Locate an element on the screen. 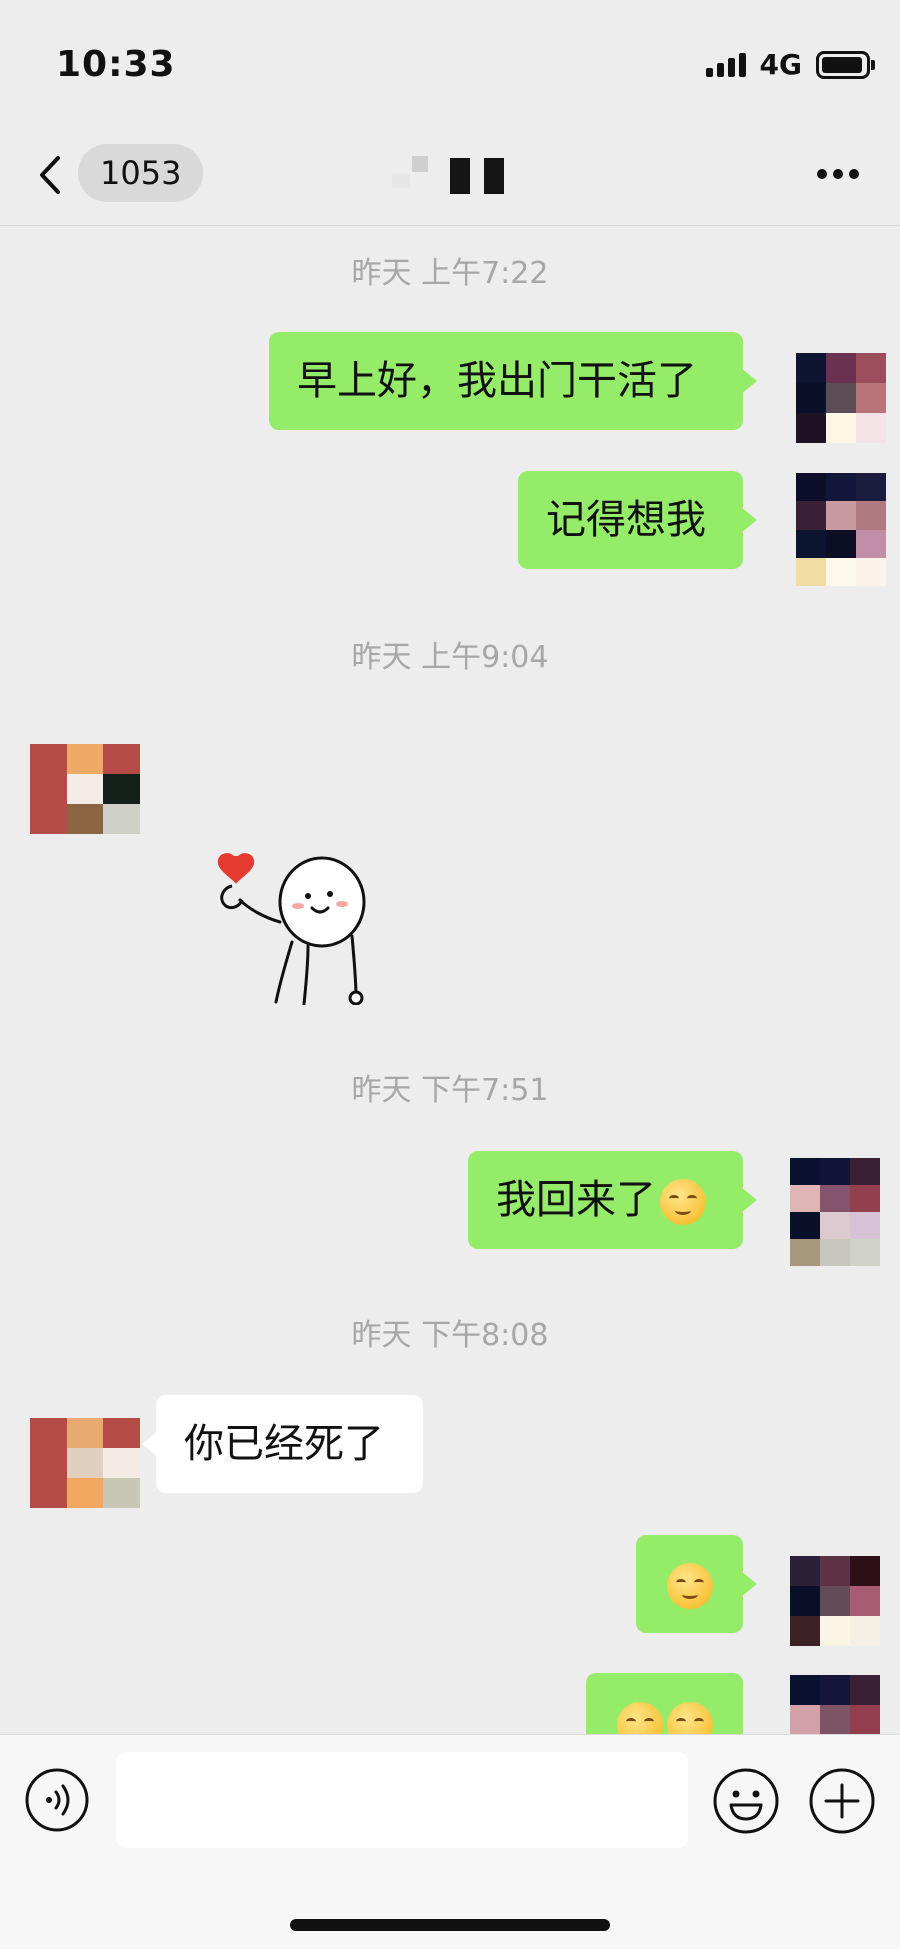 The height and width of the screenshot is (1949, 900). input-bar is located at coordinates (450, 1841).